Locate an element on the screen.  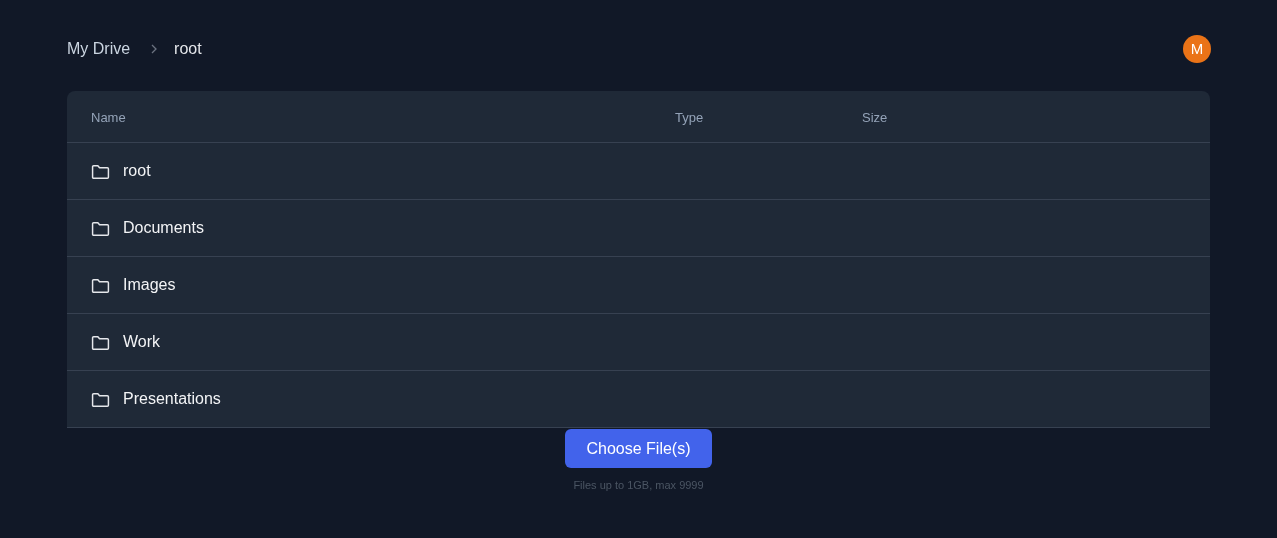
file-name: Presentations is located at coordinates (172, 399).